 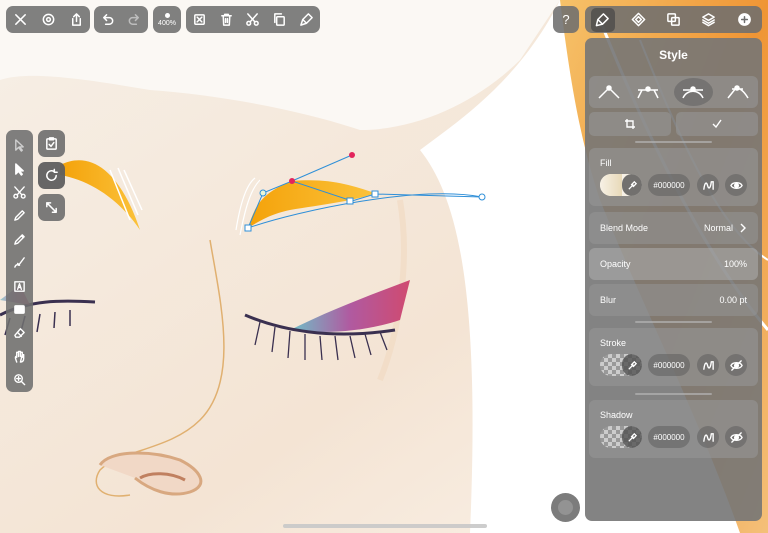 I want to click on layers-icon, so click(x=709, y=20).